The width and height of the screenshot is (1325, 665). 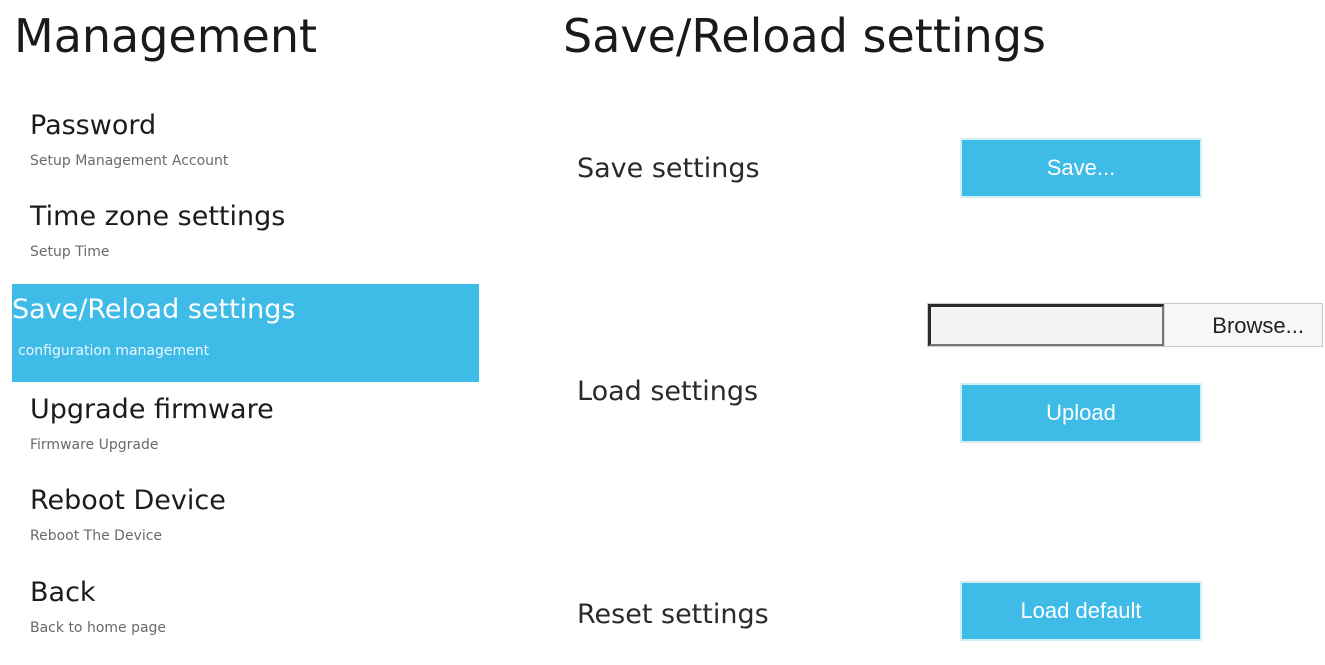 What do you see at coordinates (70, 252) in the screenshot?
I see `menu-item-subtitle: Setup Time` at bounding box center [70, 252].